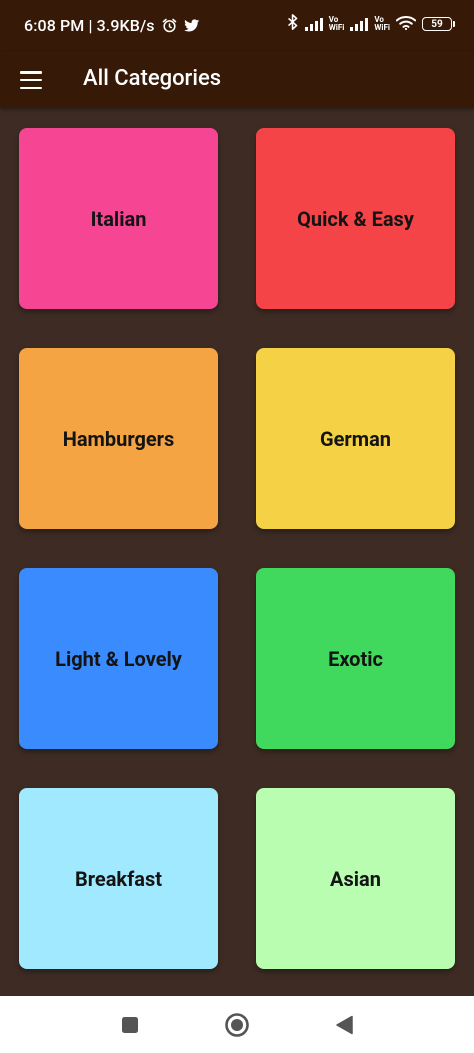 The height and width of the screenshot is (1053, 474). I want to click on twitter-bird-icon, so click(191, 25).